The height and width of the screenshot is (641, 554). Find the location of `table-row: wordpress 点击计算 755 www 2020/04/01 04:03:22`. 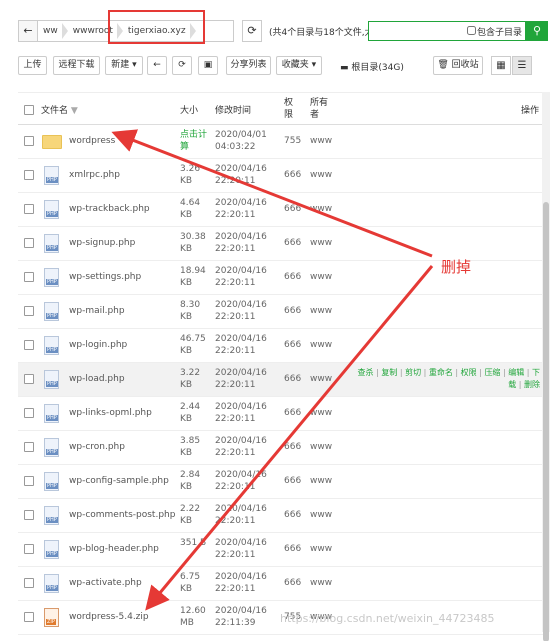

table-row: wordpress 点击计算 755 www 2020/04/01 04:03:22 is located at coordinates (281, 142).